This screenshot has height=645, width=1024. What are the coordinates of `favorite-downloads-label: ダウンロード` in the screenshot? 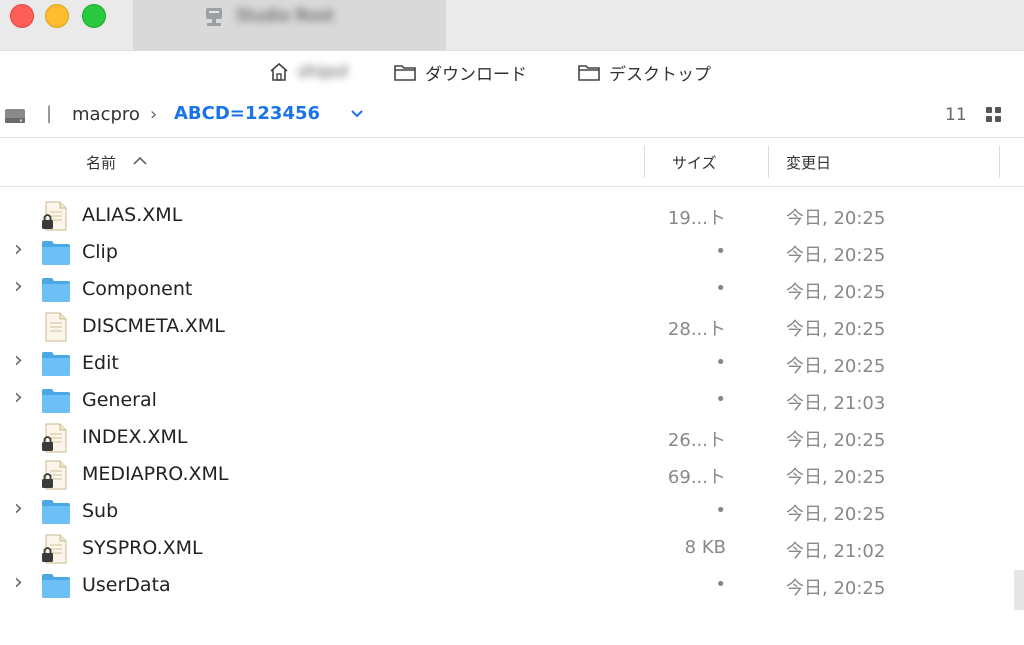 It's located at (476, 74).